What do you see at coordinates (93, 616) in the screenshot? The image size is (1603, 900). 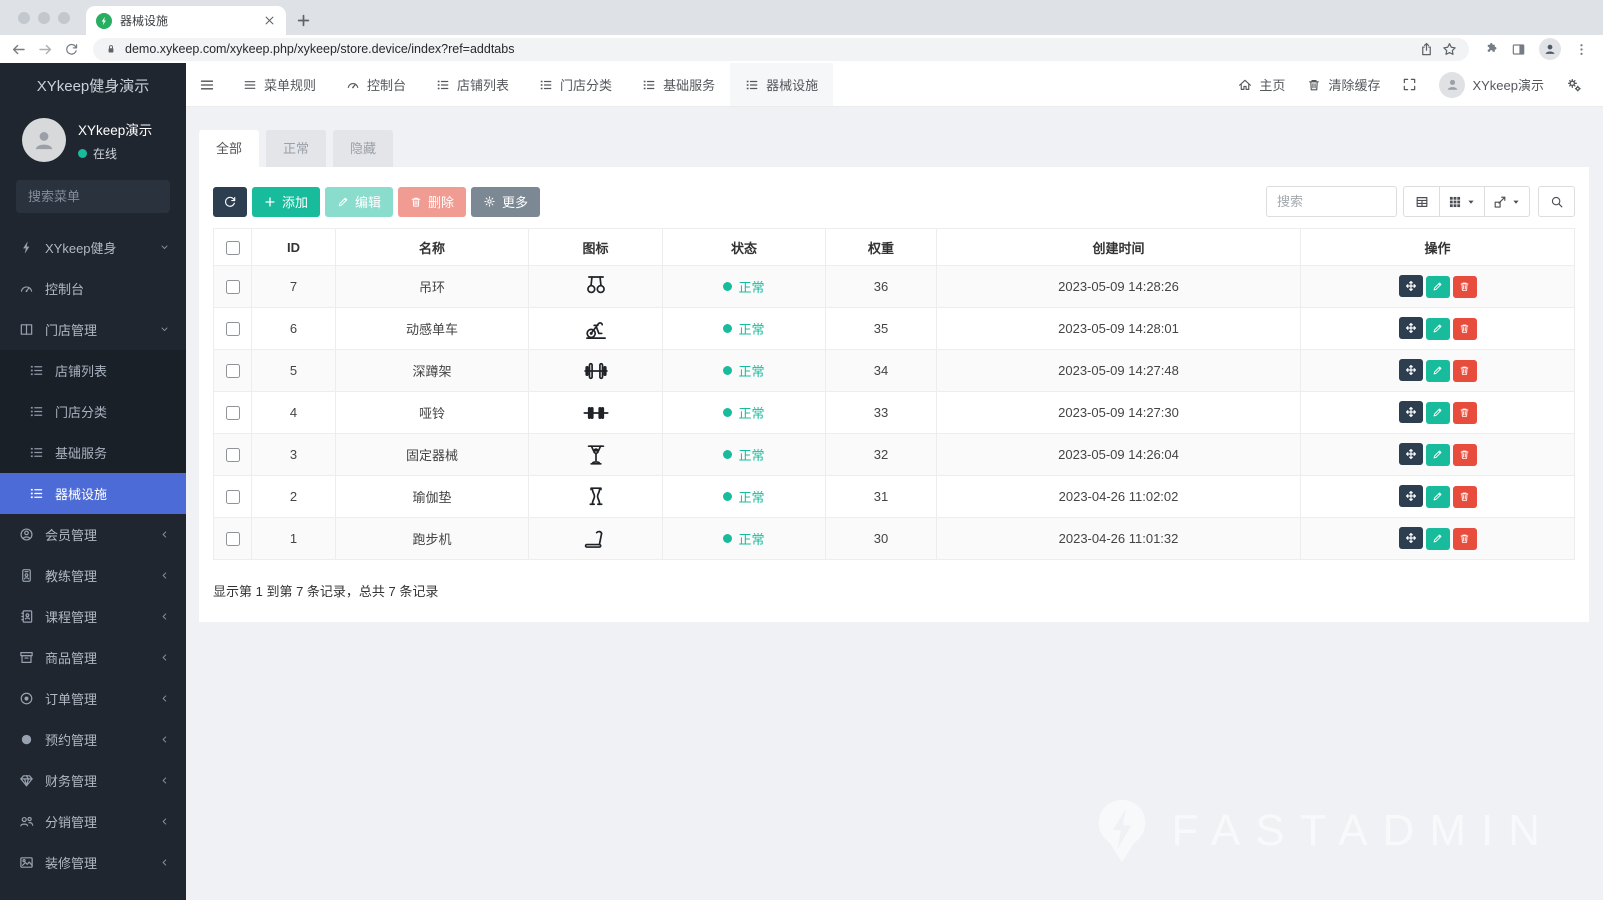 I see `sidebar-item-course: 课程管理` at bounding box center [93, 616].